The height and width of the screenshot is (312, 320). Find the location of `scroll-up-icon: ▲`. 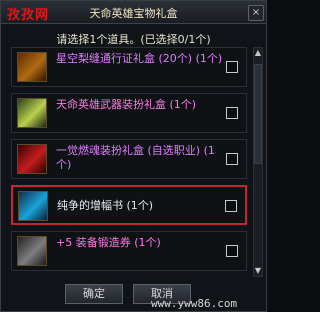

scroll-up-icon: ▲ is located at coordinates (258, 53).